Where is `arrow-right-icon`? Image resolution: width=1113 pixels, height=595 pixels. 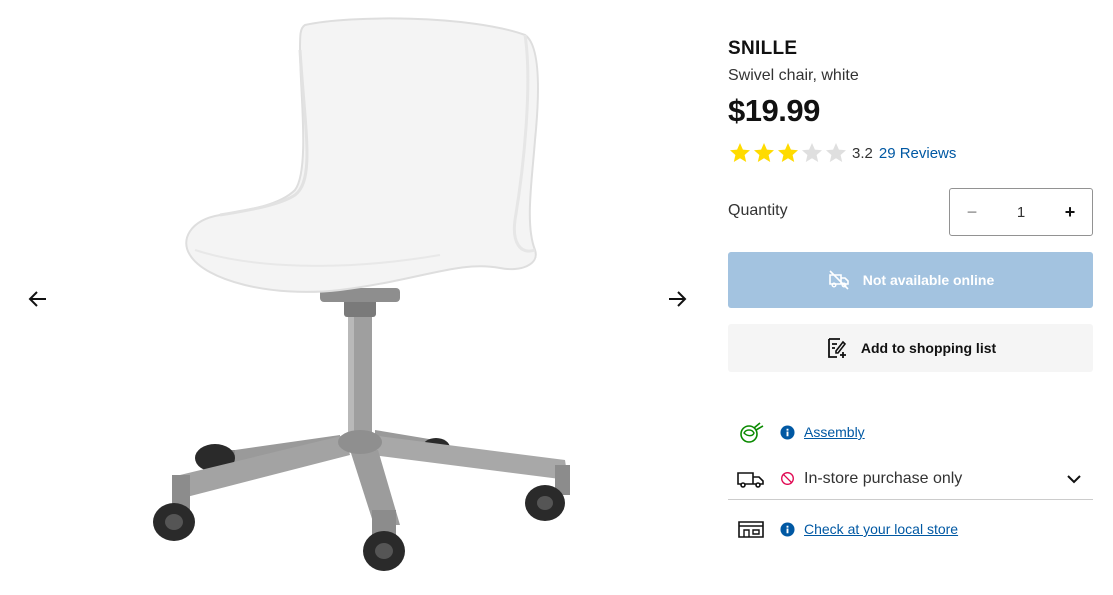 arrow-right-icon is located at coordinates (678, 299).